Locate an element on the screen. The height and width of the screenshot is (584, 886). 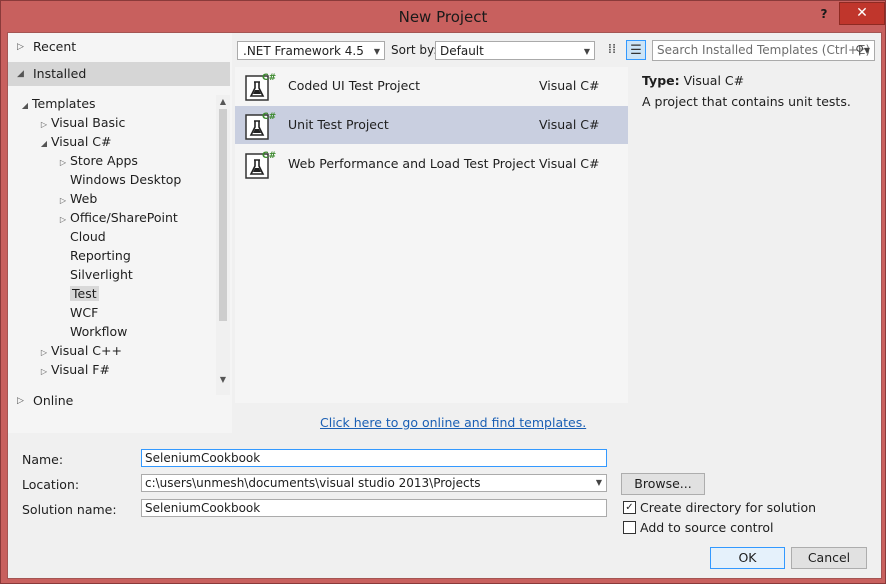
tree-item-office-sharepoint: ▷ Office/SharePoint is located at coordinates (117, 217).